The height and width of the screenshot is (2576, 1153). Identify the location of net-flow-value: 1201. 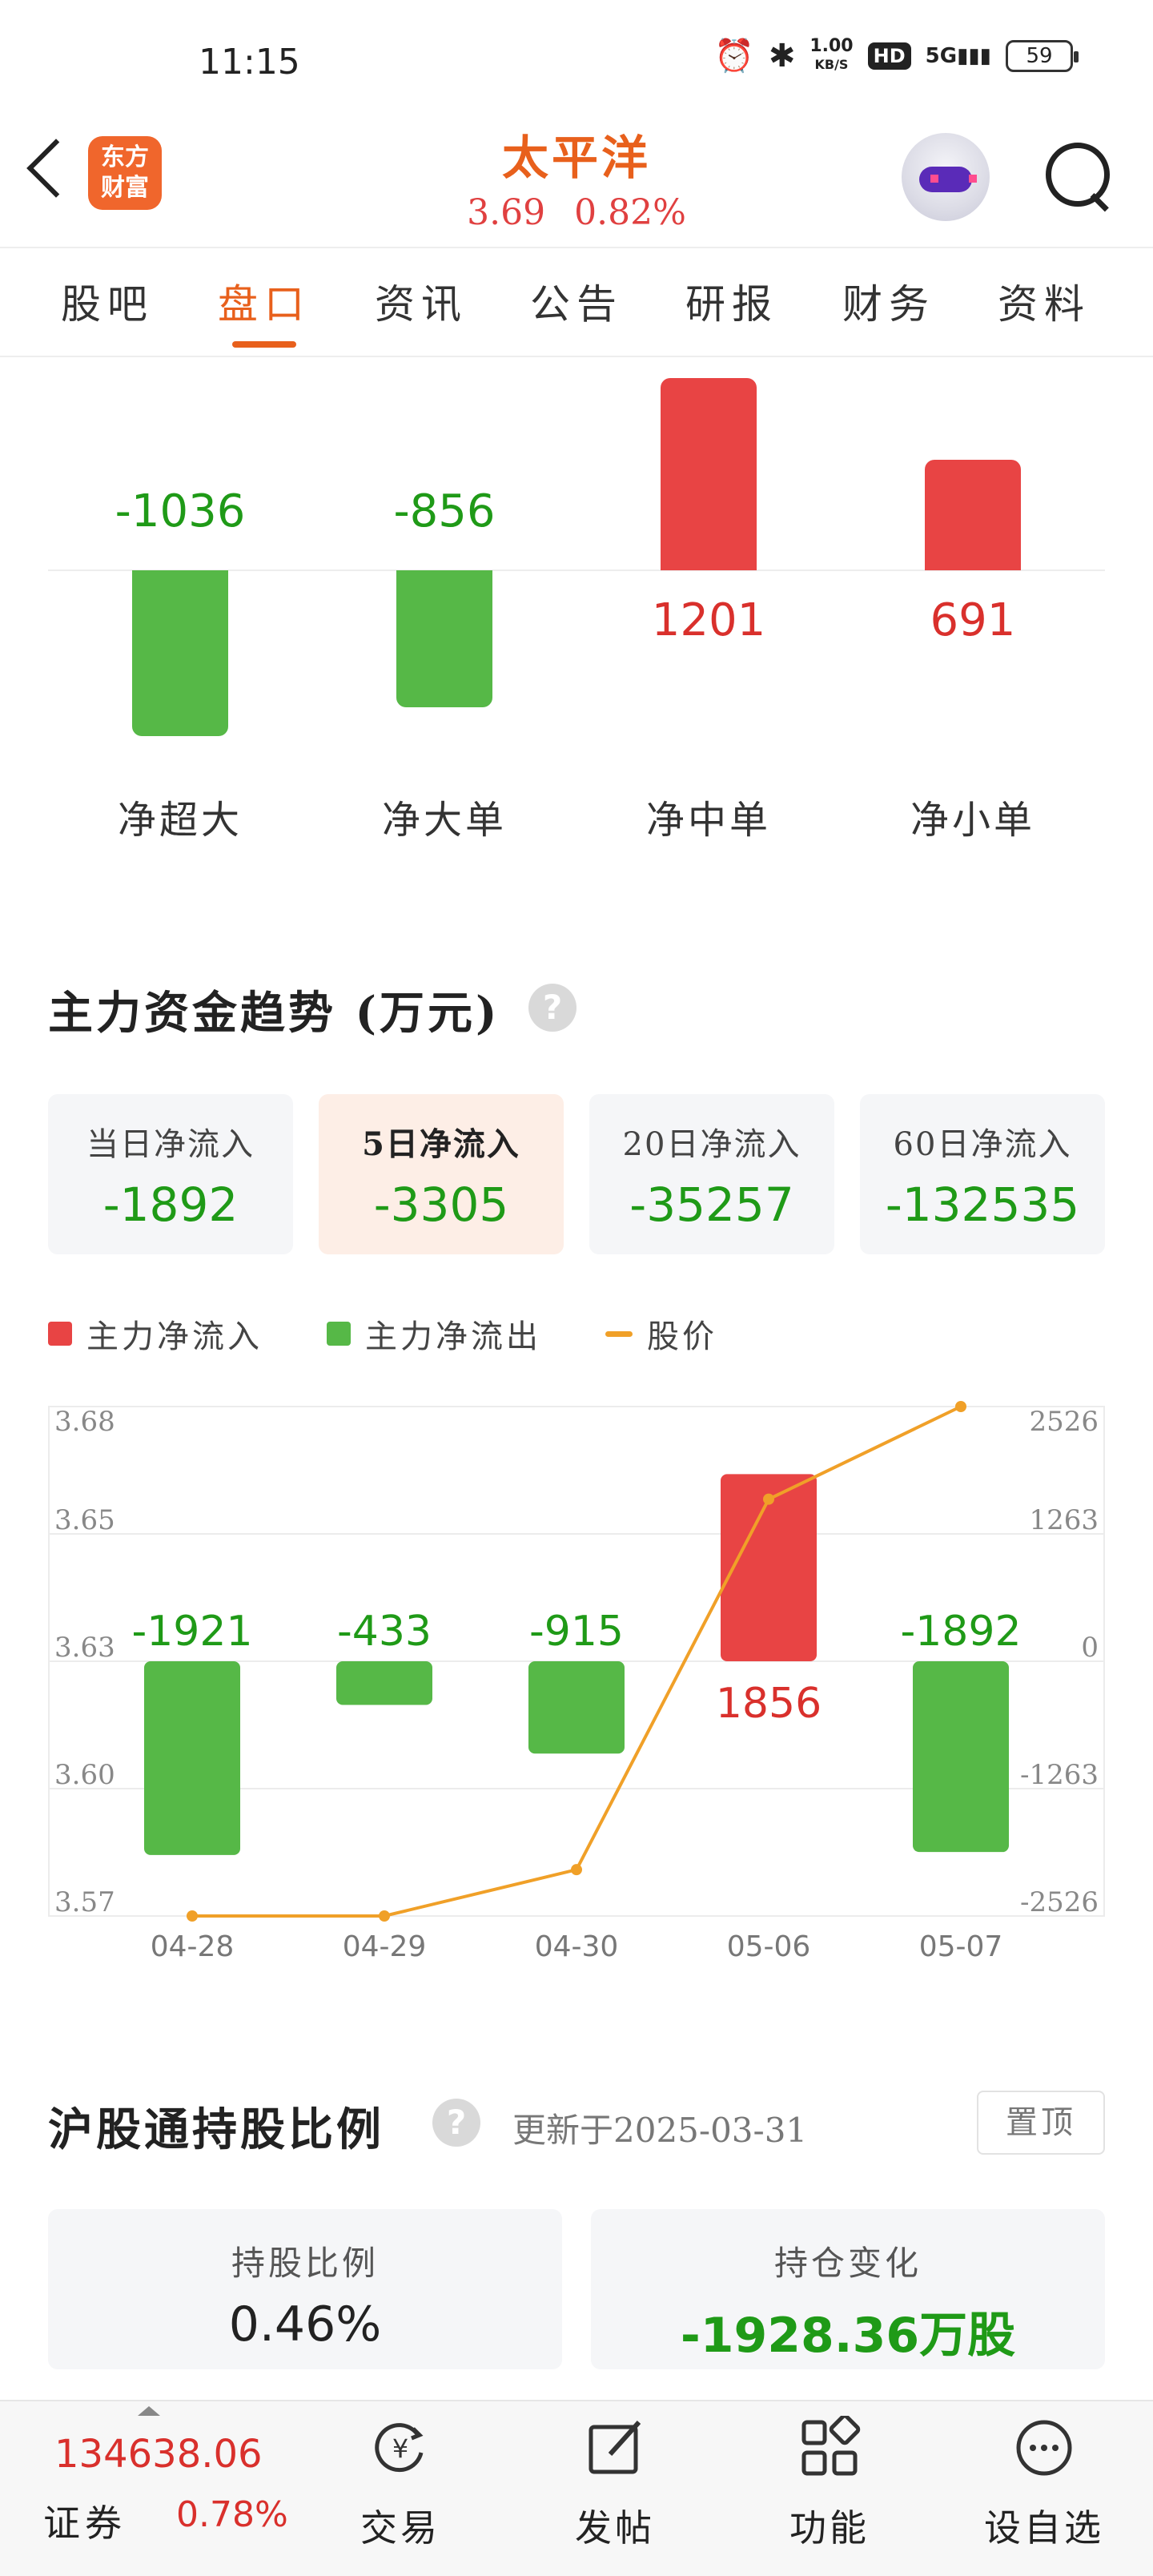
(708, 620).